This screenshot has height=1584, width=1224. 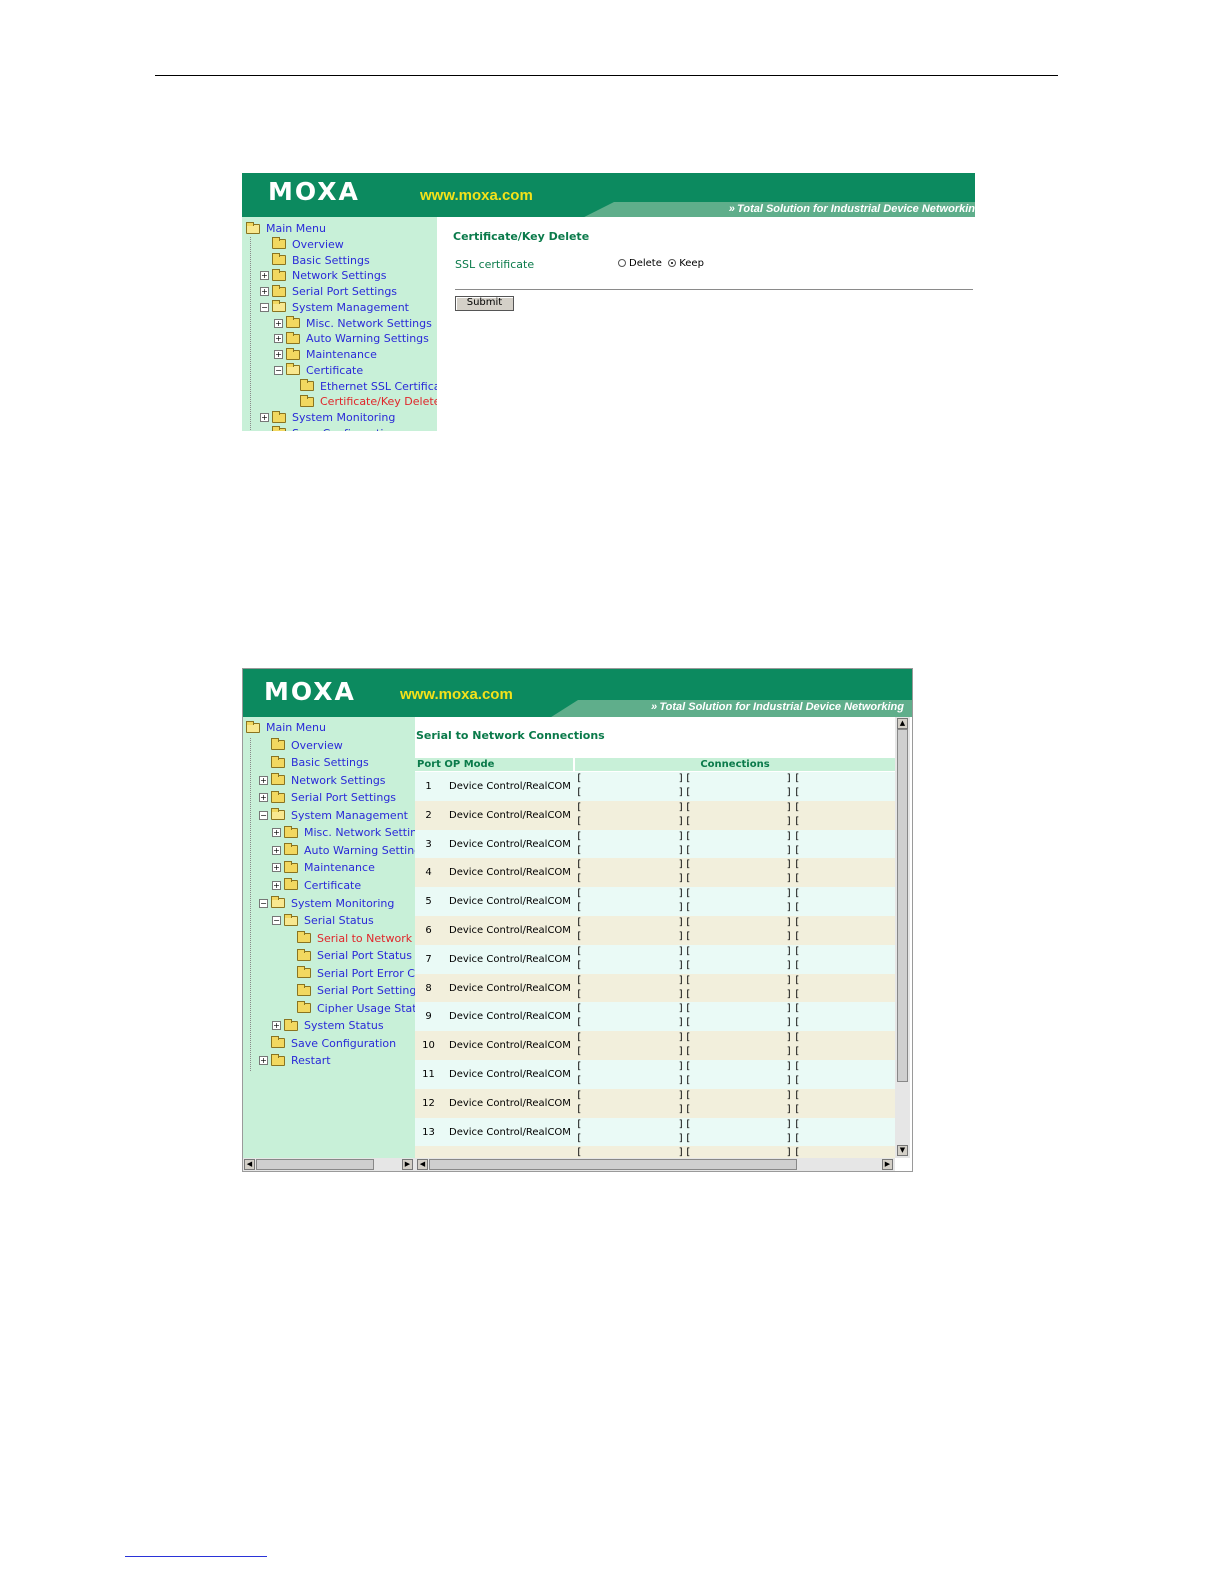 I want to click on menu-item-label: Basic Settings, so click(x=331, y=260).